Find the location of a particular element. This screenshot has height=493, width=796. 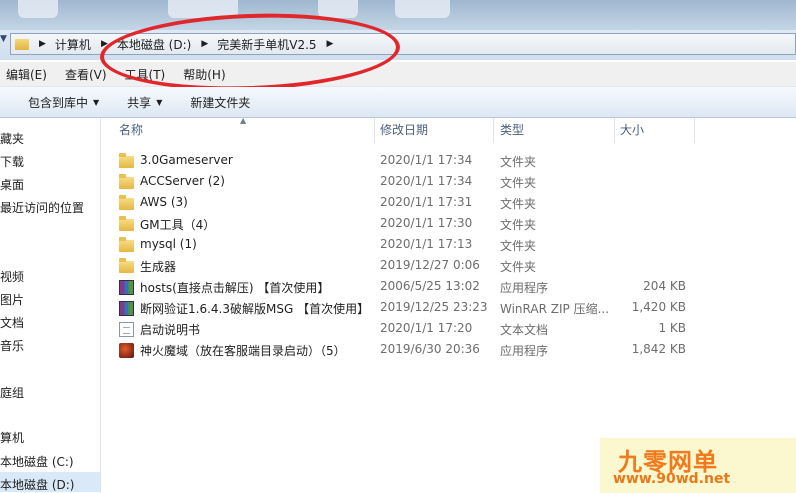

nav-item-favorites: 藏夹 is located at coordinates (12, 138).